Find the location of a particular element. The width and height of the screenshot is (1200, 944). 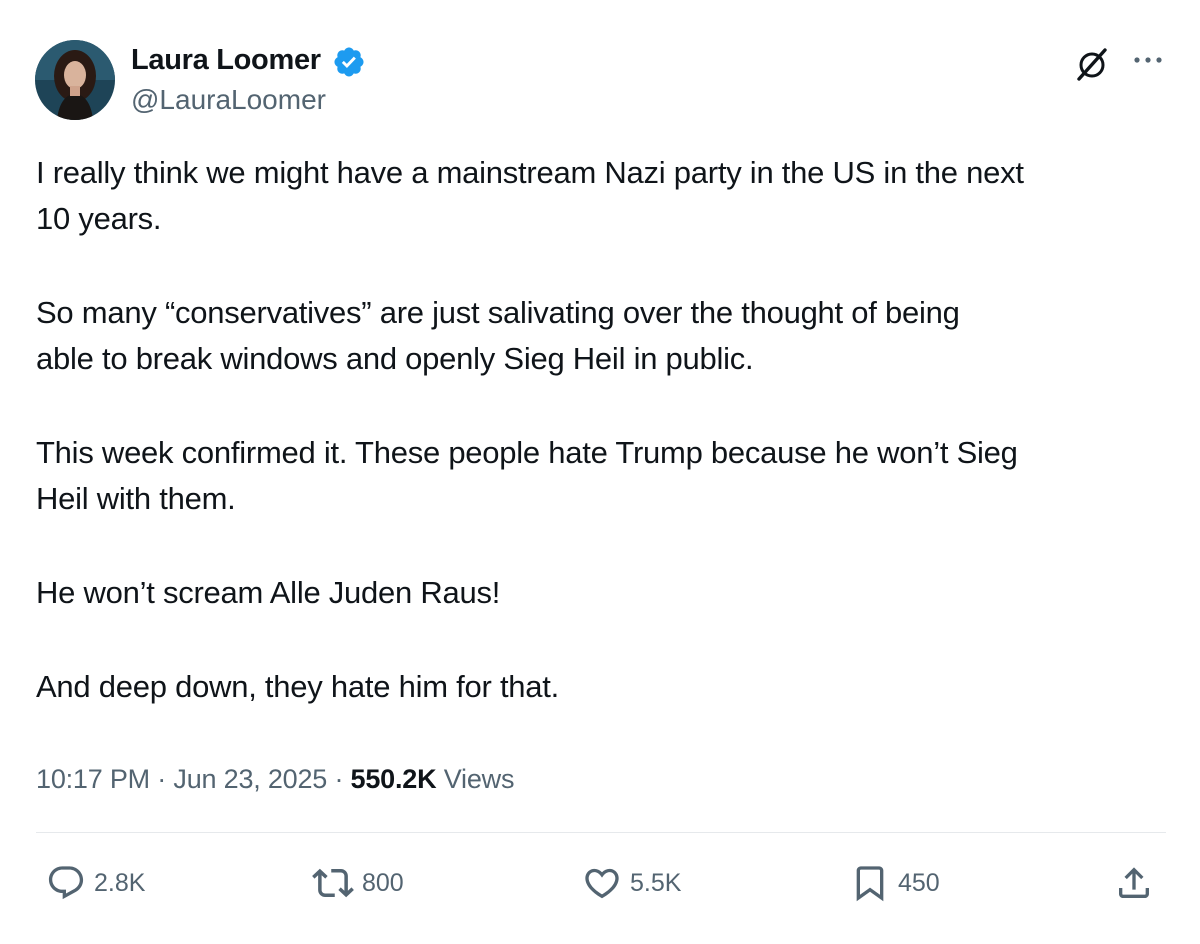

like-button: 5.5K is located at coordinates (631, 883).